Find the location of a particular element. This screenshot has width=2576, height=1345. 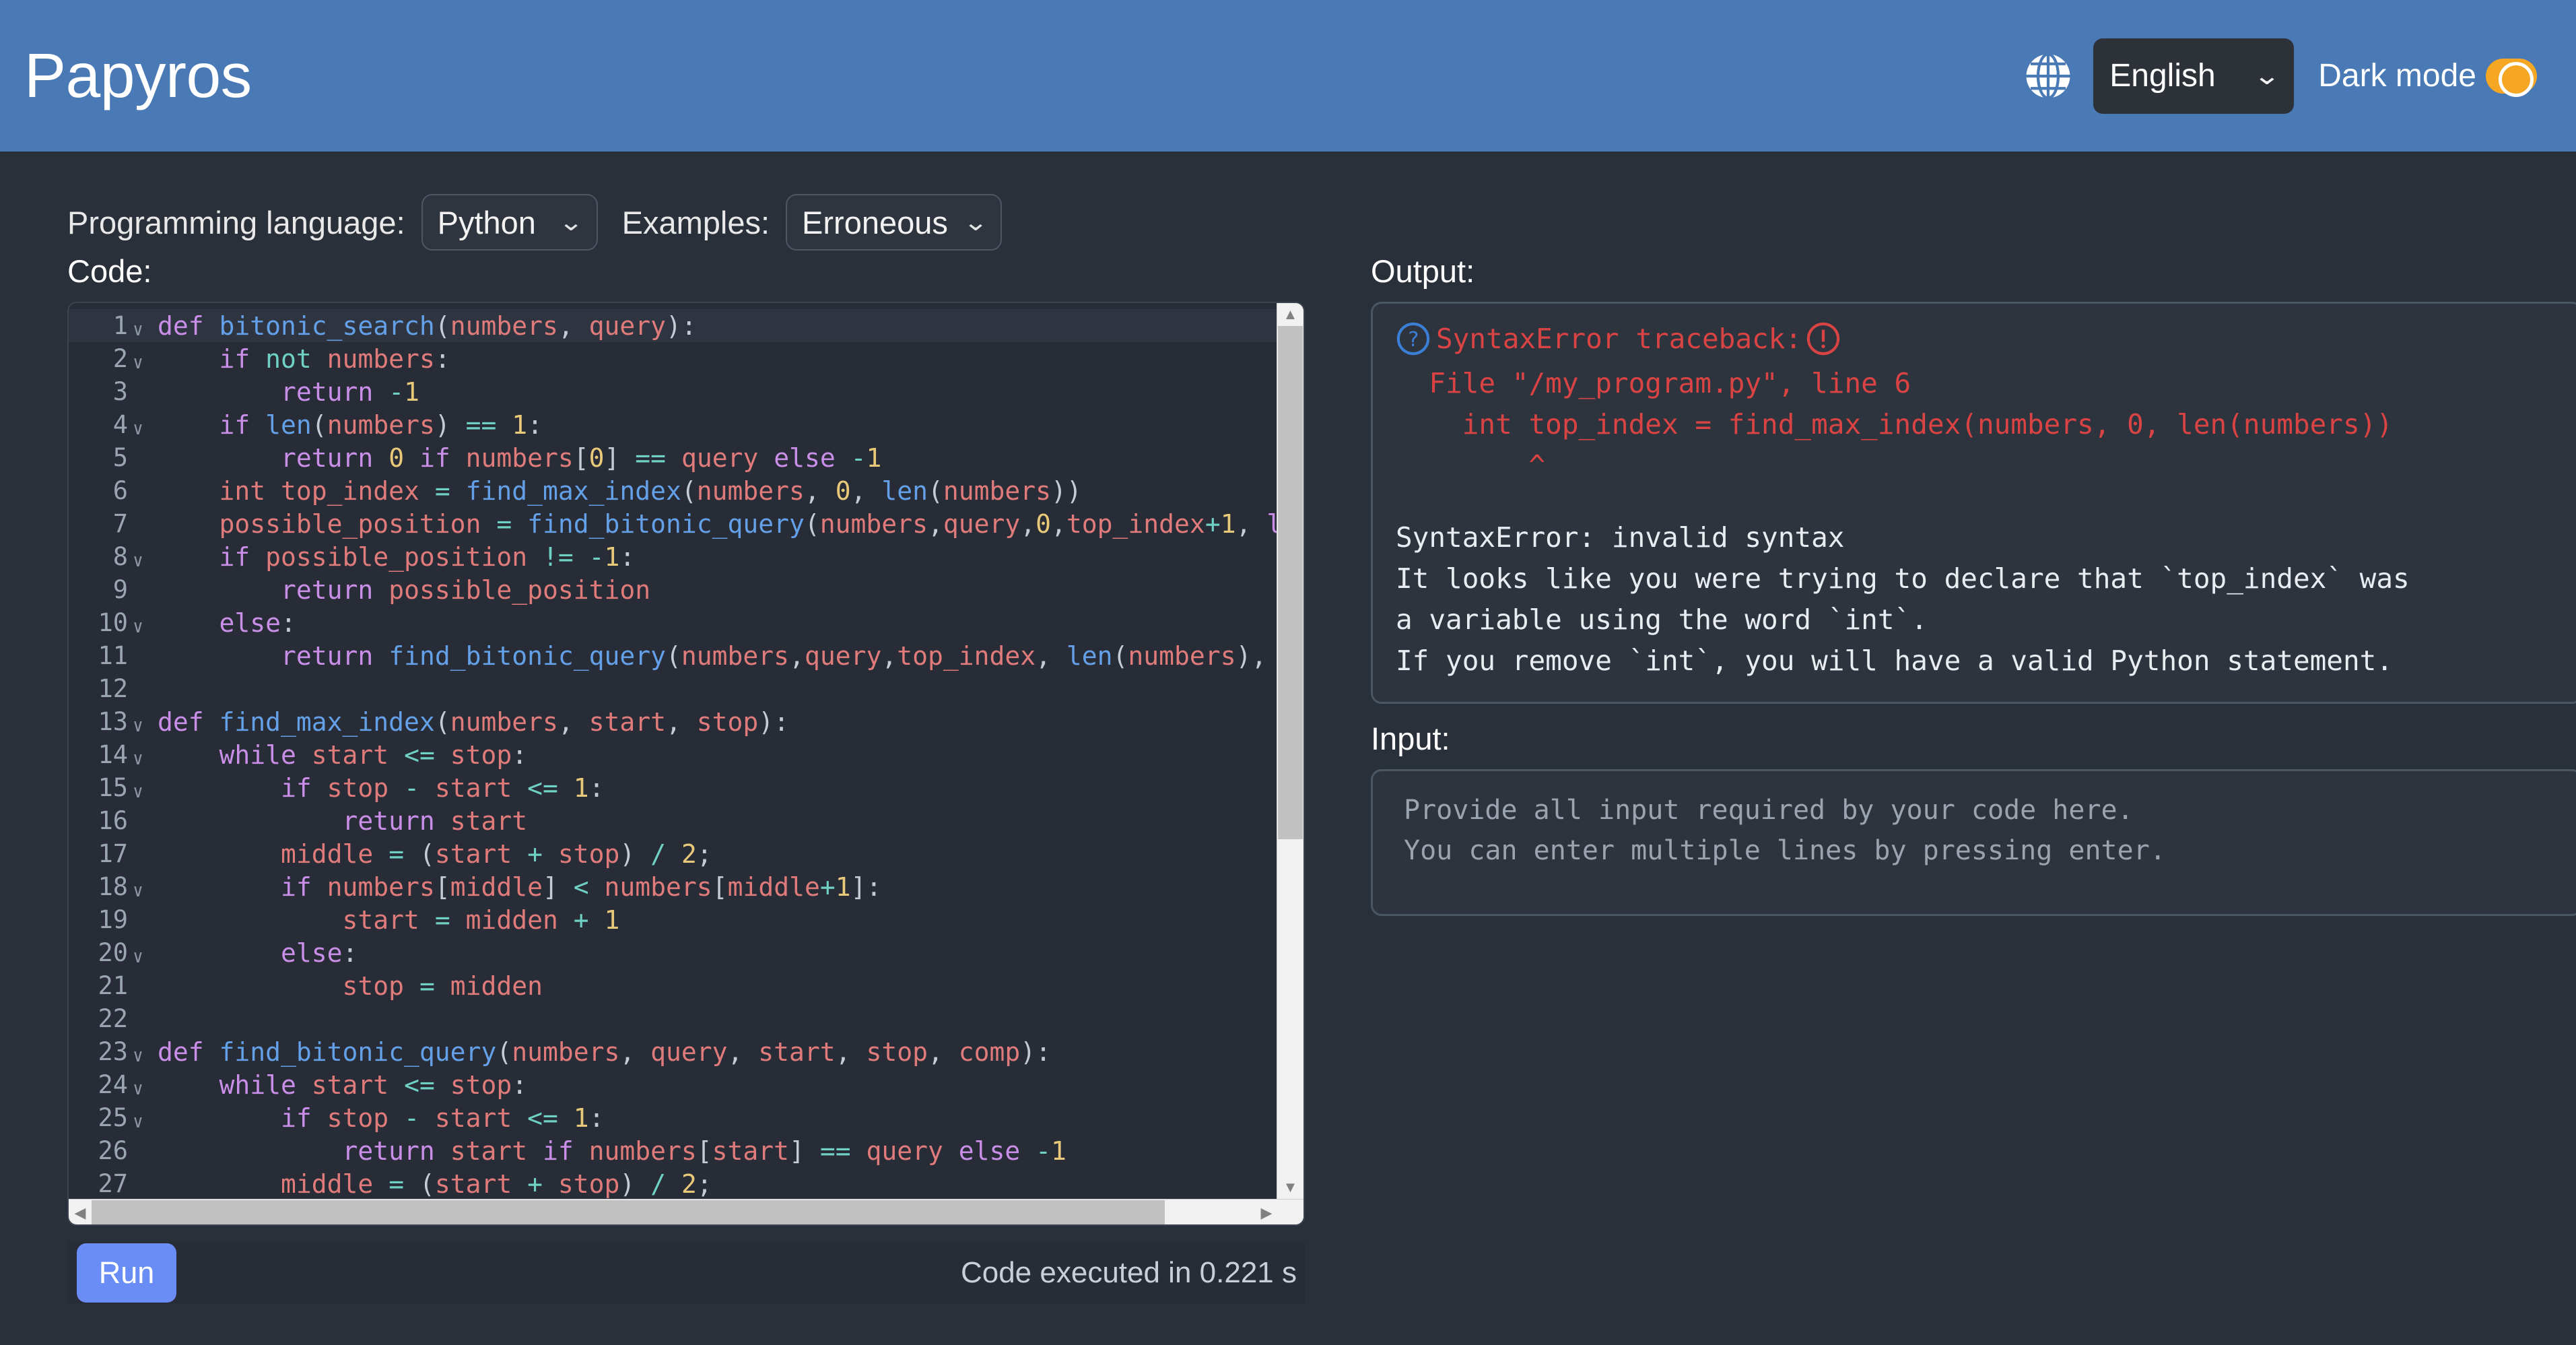

code-token: : is located at coordinates (288, 623).